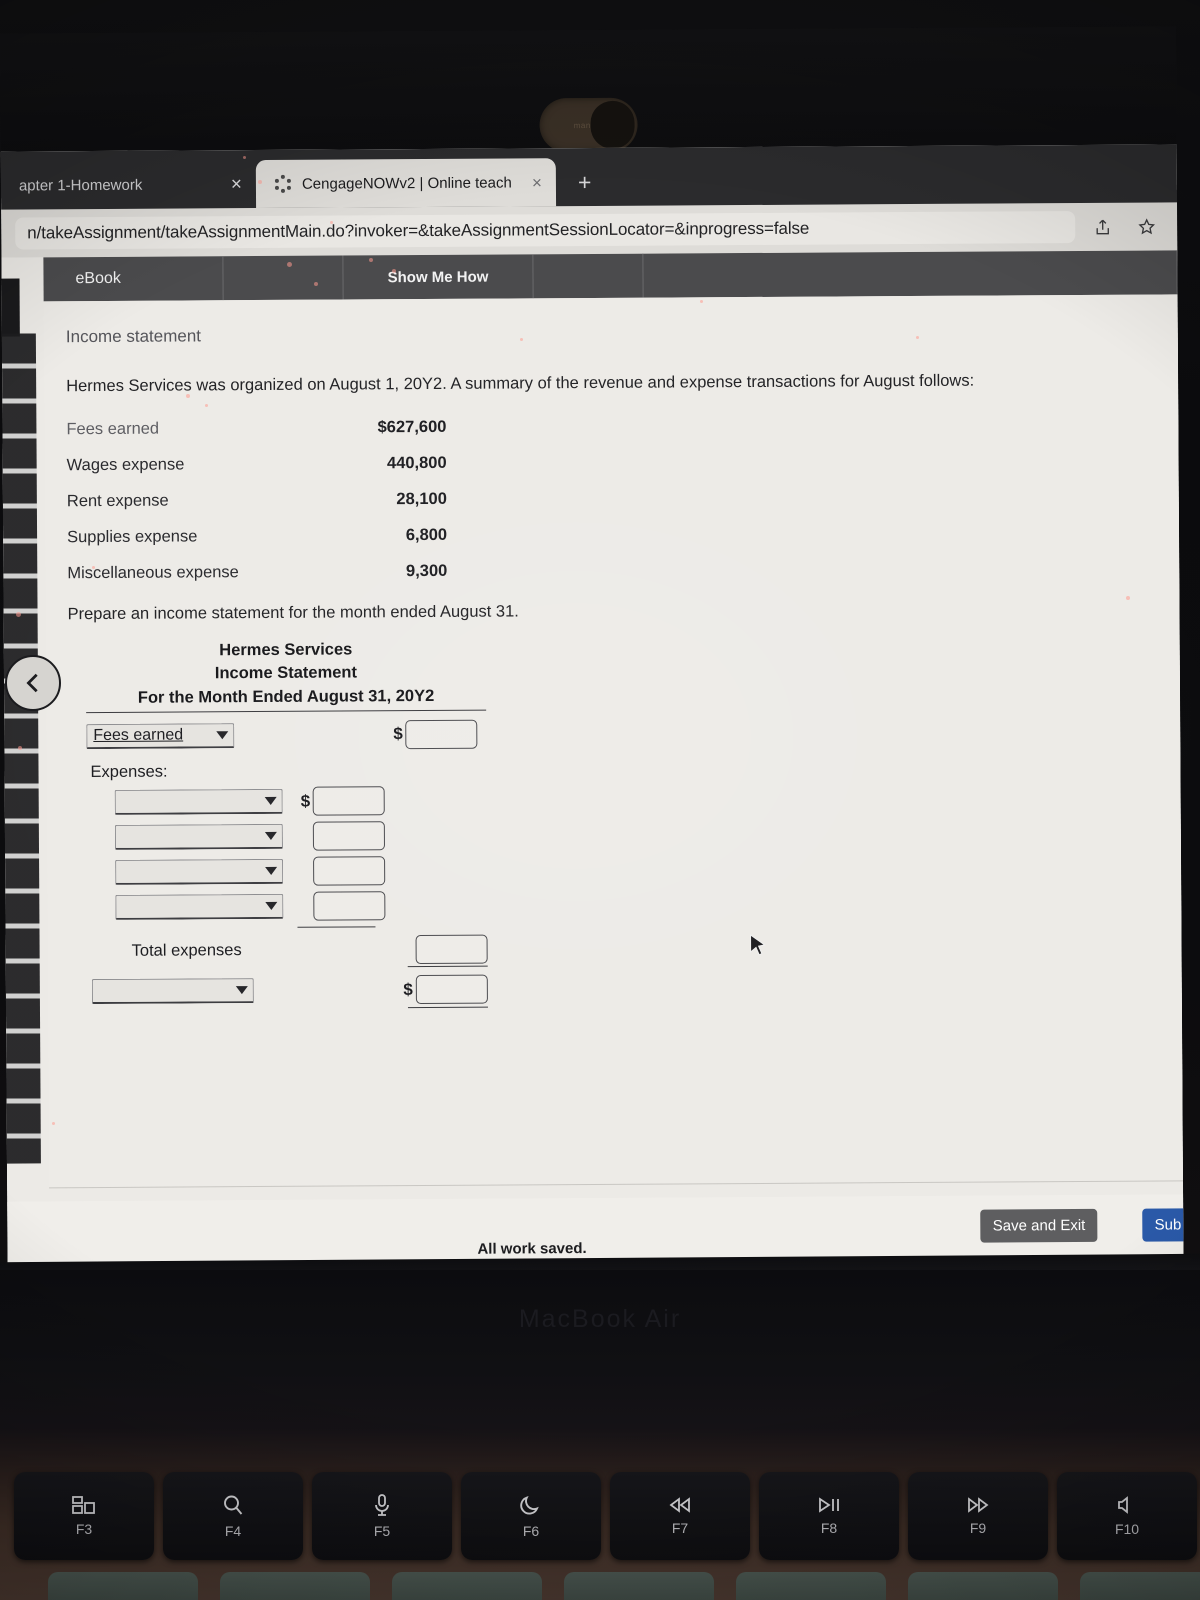 The image size is (1200, 1600). What do you see at coordinates (758, 948) in the screenshot?
I see `mouse-cursor-icon` at bounding box center [758, 948].